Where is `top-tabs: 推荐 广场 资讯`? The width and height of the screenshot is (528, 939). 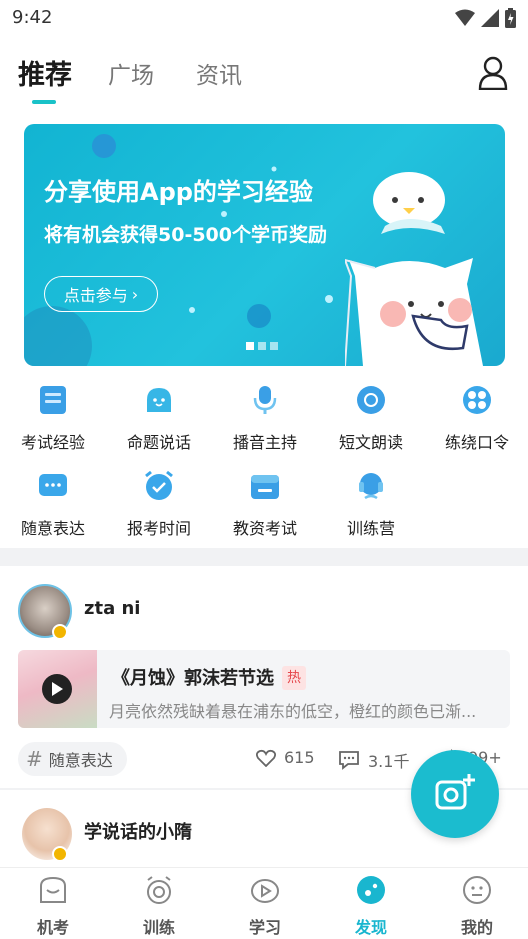
top-tabs: 推荐 广场 资讯 is located at coordinates (264, 78).